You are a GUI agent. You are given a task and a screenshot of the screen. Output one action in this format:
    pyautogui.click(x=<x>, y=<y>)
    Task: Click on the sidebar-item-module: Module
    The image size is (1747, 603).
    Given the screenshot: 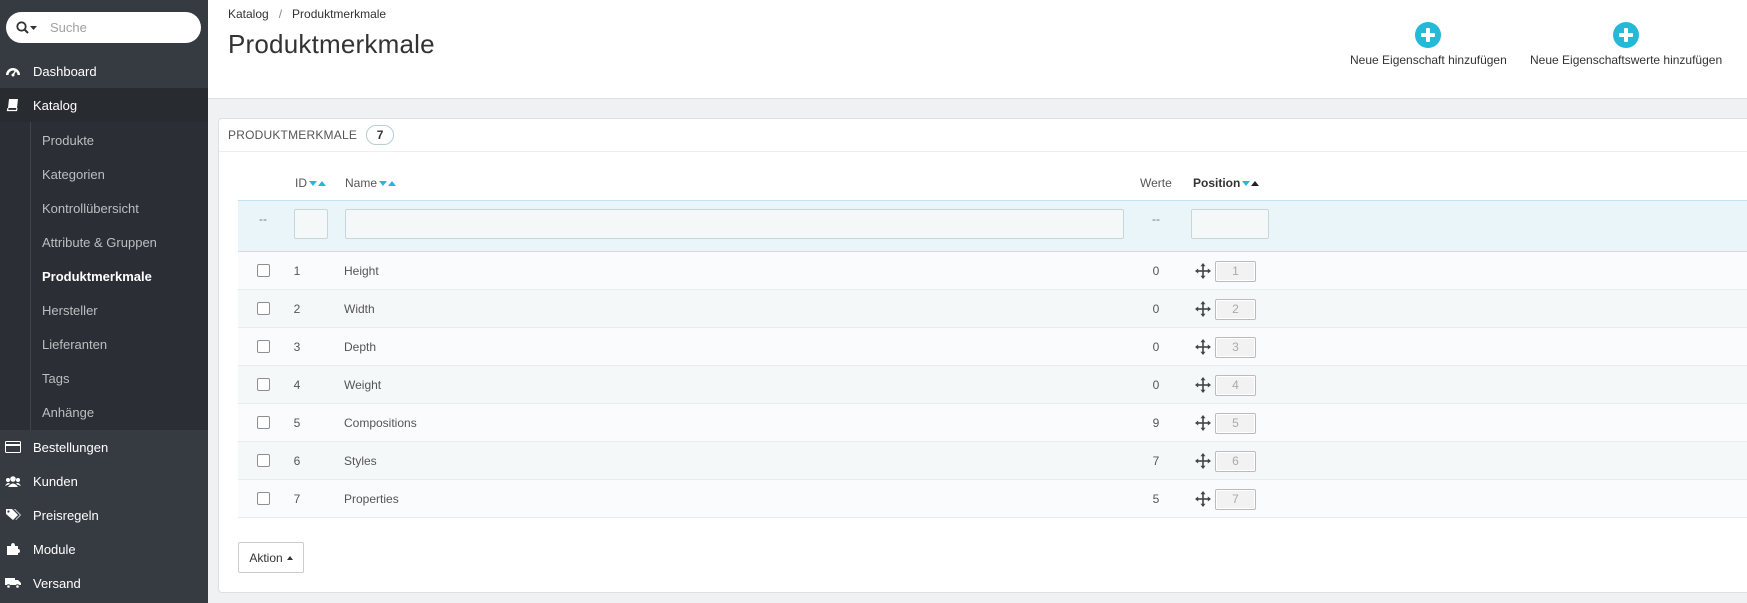 What is the action you would take?
    pyautogui.click(x=104, y=549)
    